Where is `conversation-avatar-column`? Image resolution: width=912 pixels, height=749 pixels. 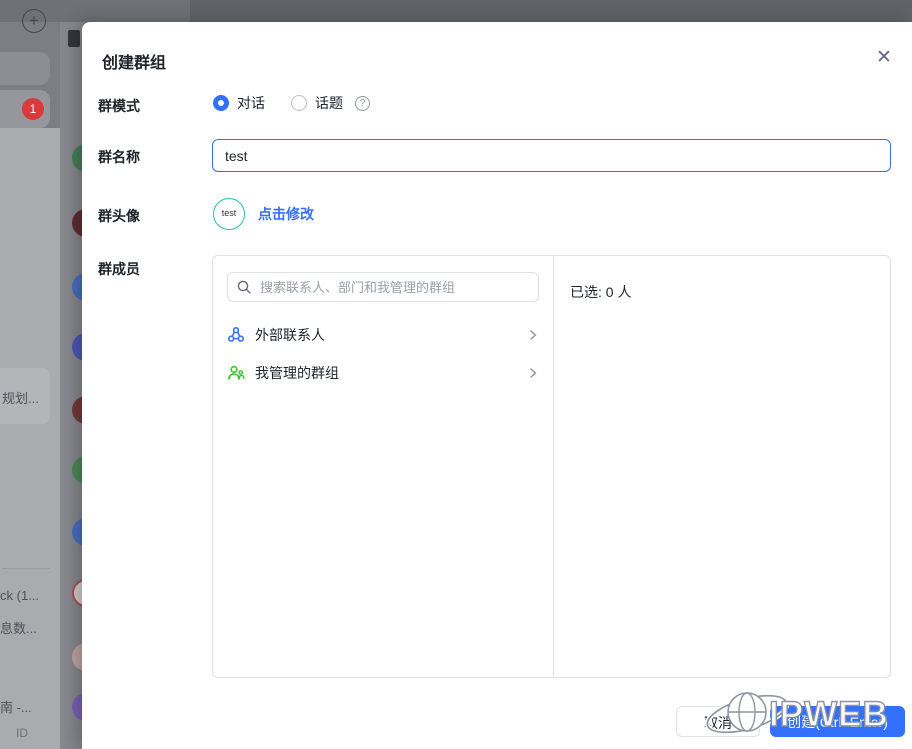
conversation-avatar-column is located at coordinates (72, 385).